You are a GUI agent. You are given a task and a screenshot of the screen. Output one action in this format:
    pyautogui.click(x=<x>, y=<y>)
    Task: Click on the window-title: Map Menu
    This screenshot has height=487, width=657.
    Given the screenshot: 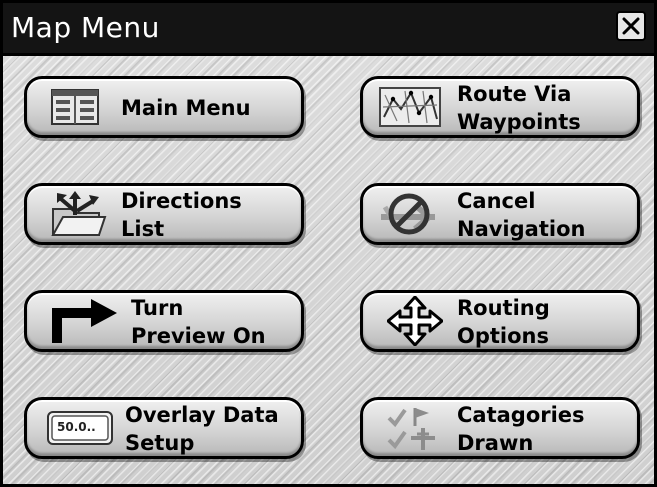 What is the action you would take?
    pyautogui.click(x=85, y=27)
    